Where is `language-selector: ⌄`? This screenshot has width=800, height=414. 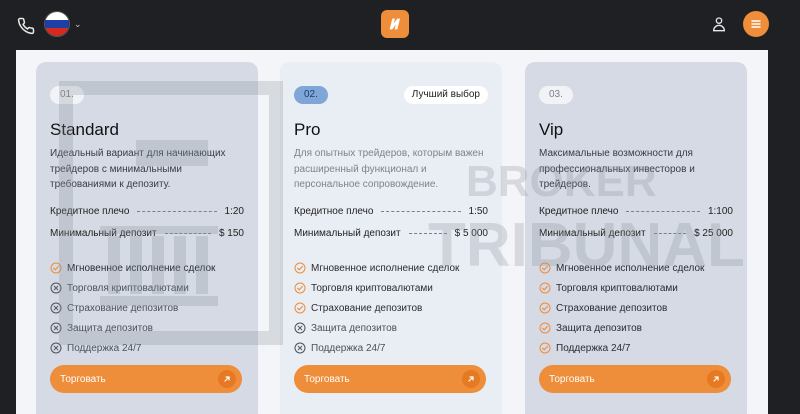 language-selector: ⌄ is located at coordinates (63, 24).